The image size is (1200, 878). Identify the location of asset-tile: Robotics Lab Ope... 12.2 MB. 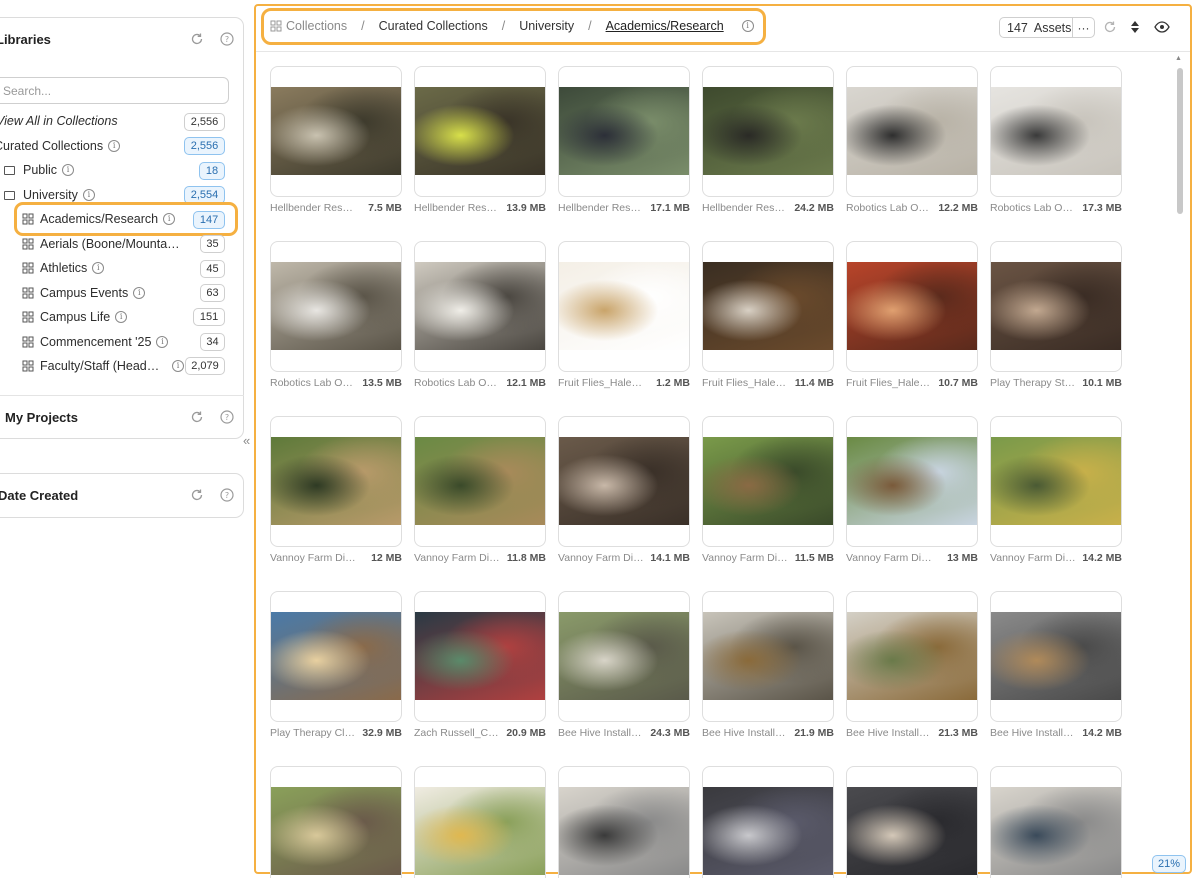
(912, 140).